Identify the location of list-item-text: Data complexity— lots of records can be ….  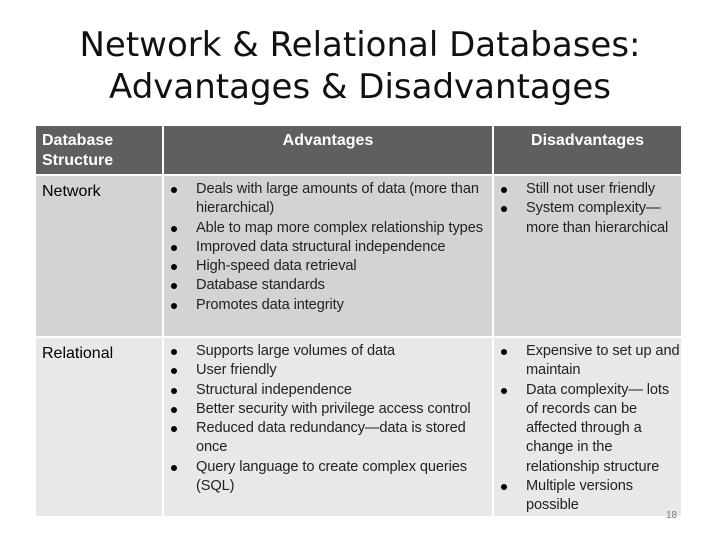
(598, 428).